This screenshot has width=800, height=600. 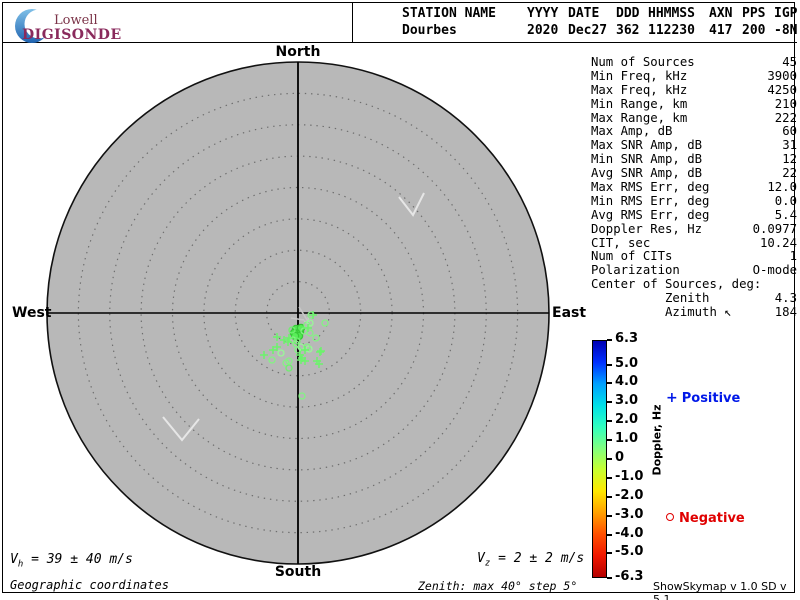 What do you see at coordinates (782, 187) in the screenshot?
I see `stat-value: 12.0` at bounding box center [782, 187].